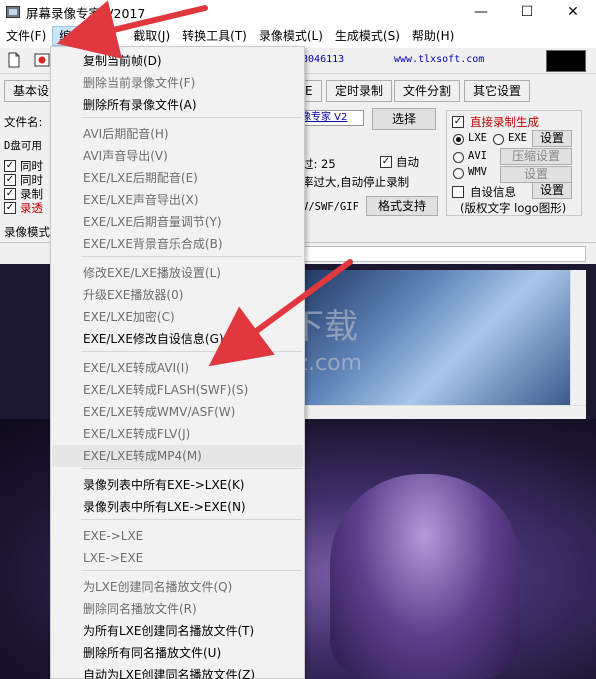  I want to click on horizontal-scrollbar, so click(443, 412).